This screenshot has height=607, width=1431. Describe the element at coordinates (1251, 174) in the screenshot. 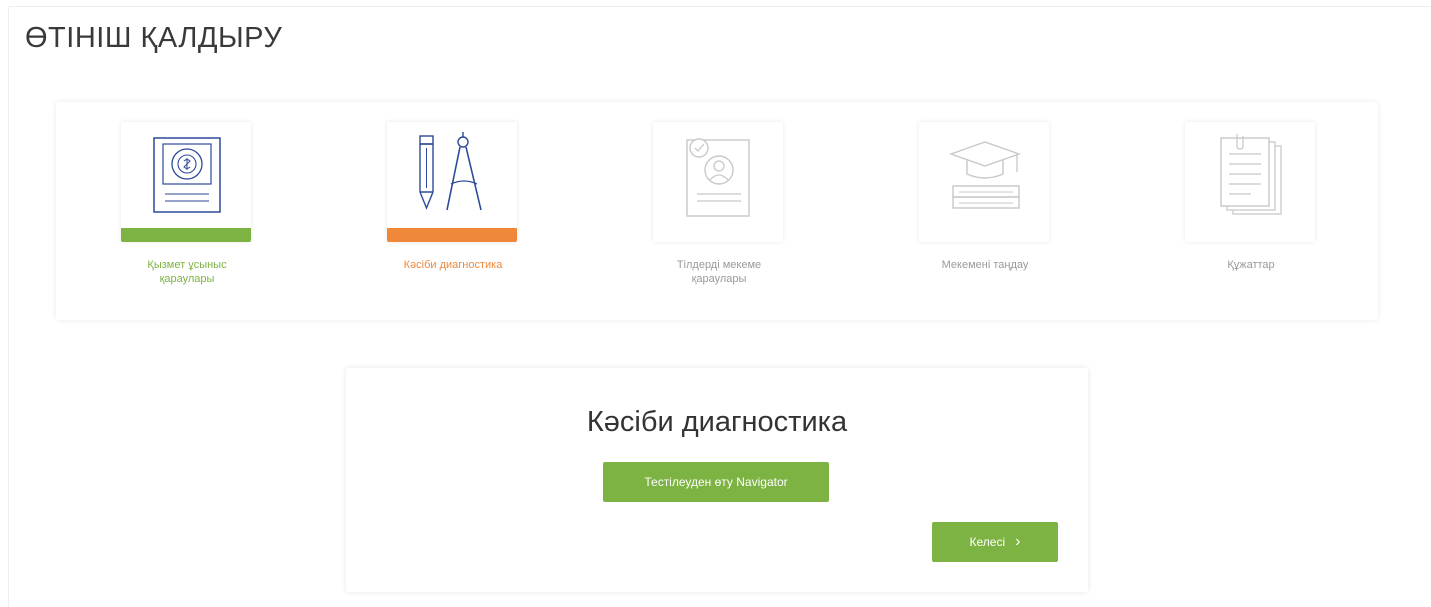

I see `documents-icon` at that location.